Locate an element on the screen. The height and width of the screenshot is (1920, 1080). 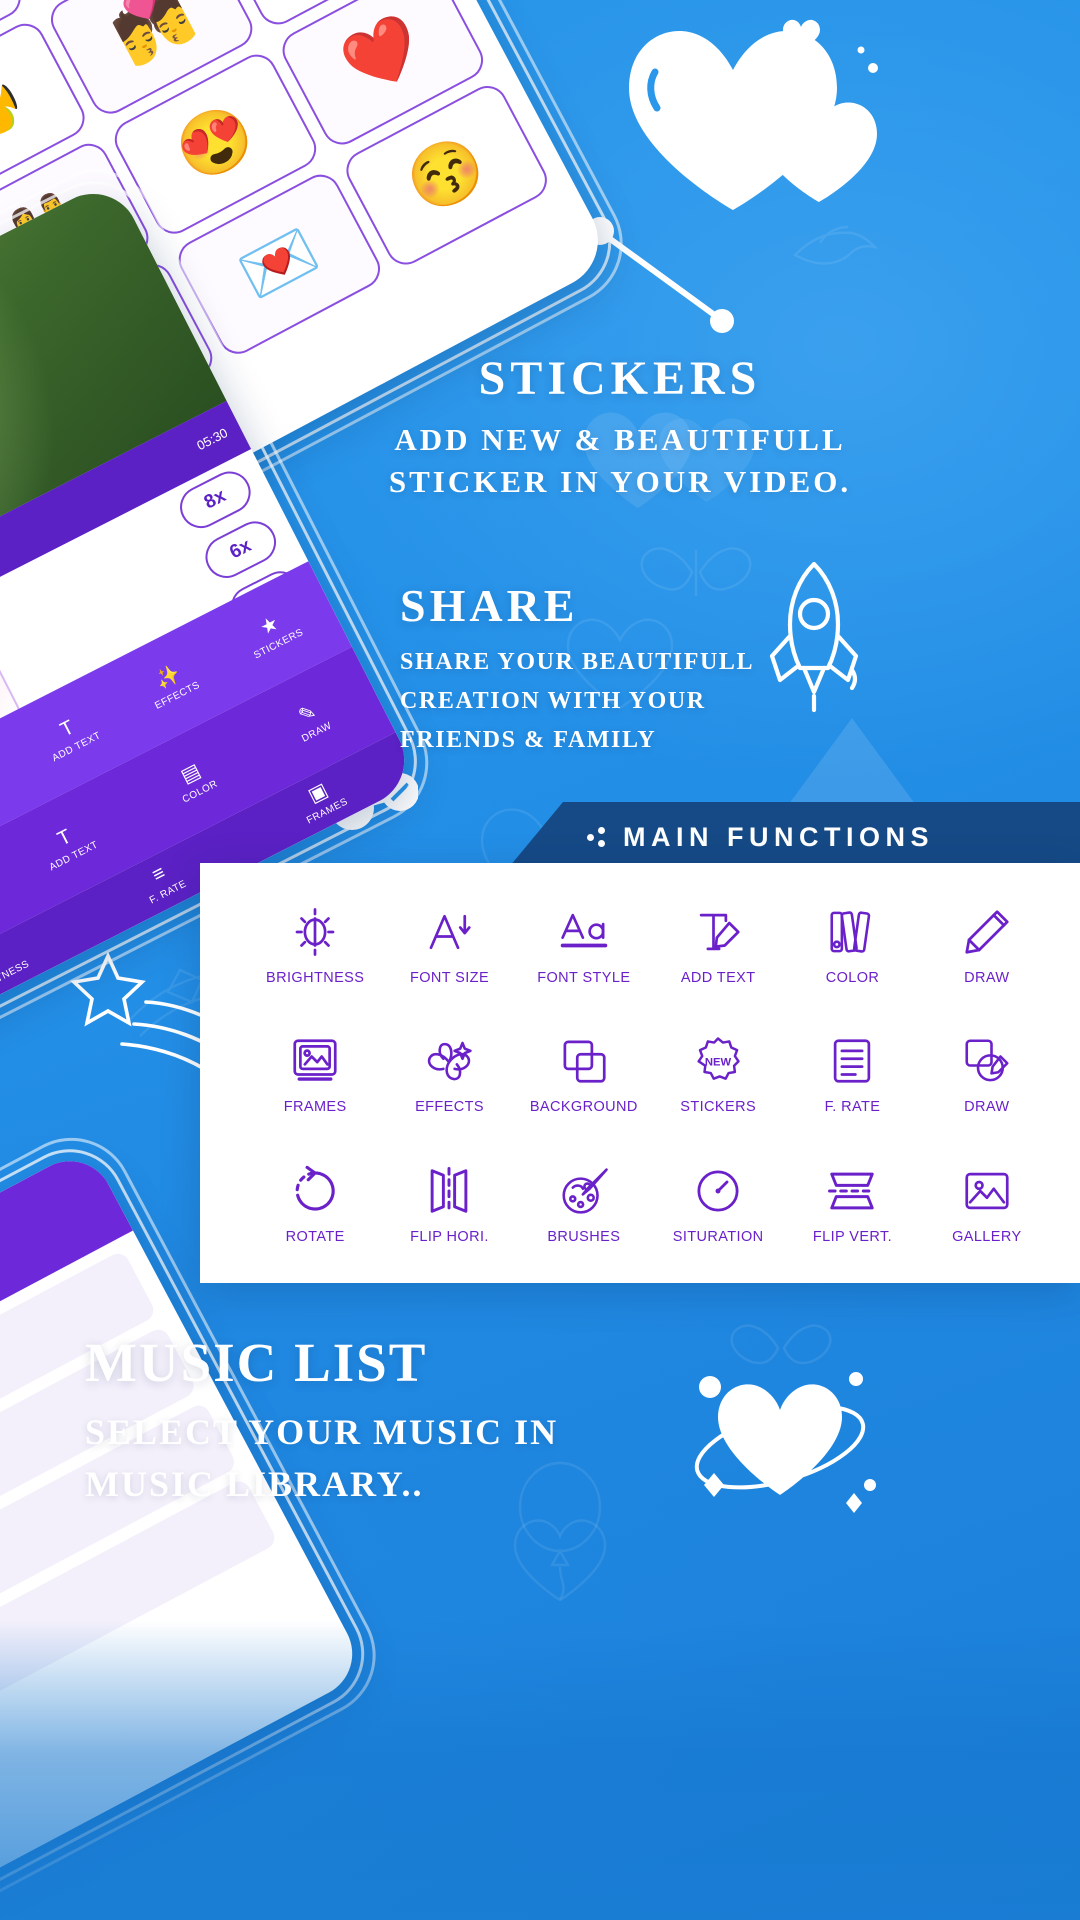
frame-rate-icon: ≡ is located at coordinates (159, 874).